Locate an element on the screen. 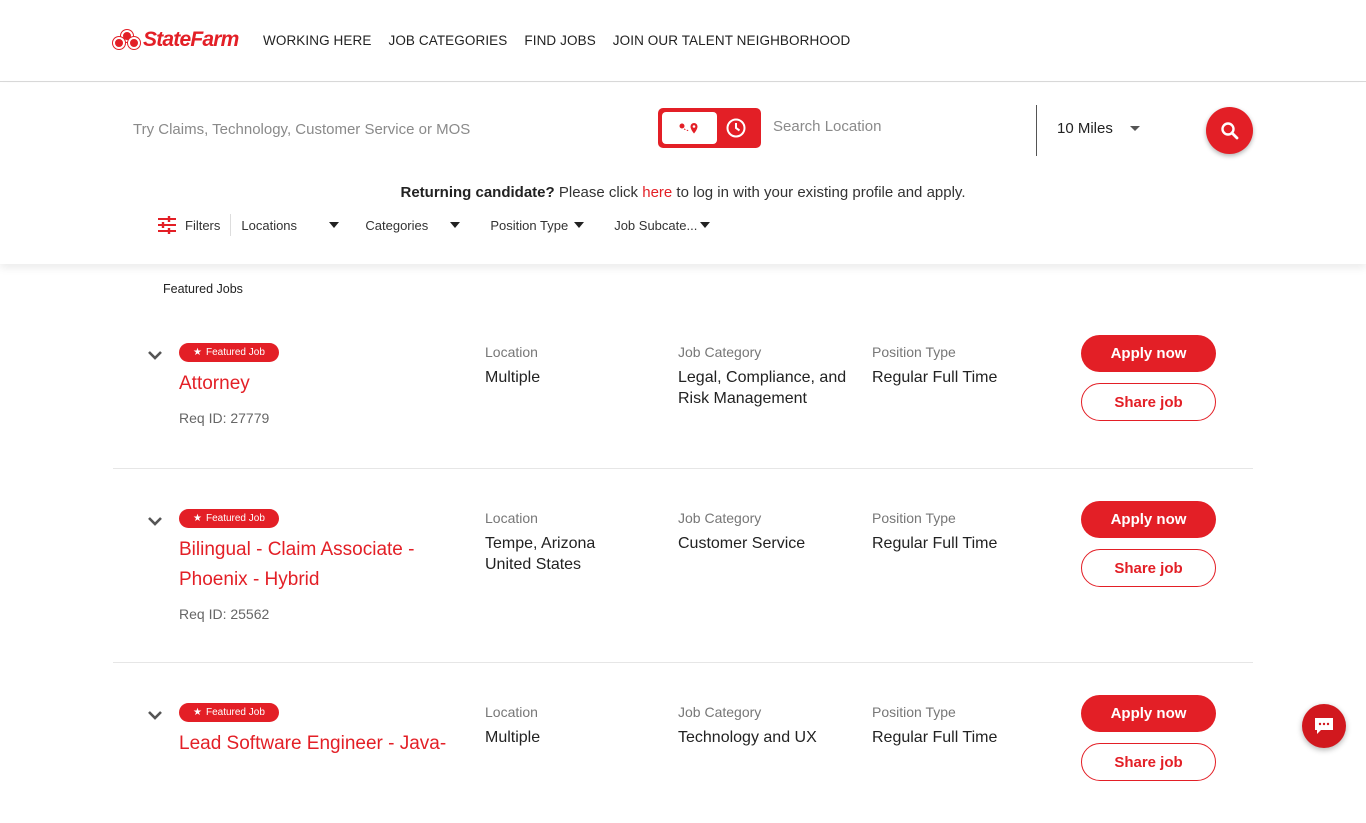  chat-bubble-icon is located at coordinates (1324, 726).